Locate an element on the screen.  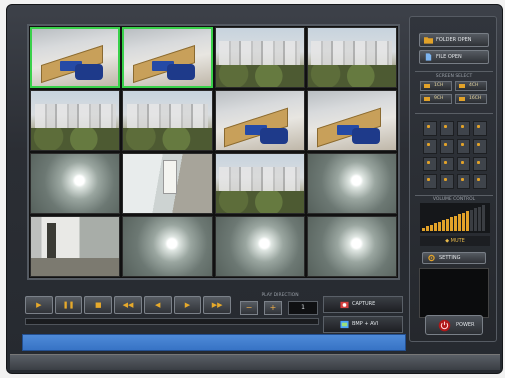
bmp-avi-button: BMP + AVI is located at coordinates (363, 324).